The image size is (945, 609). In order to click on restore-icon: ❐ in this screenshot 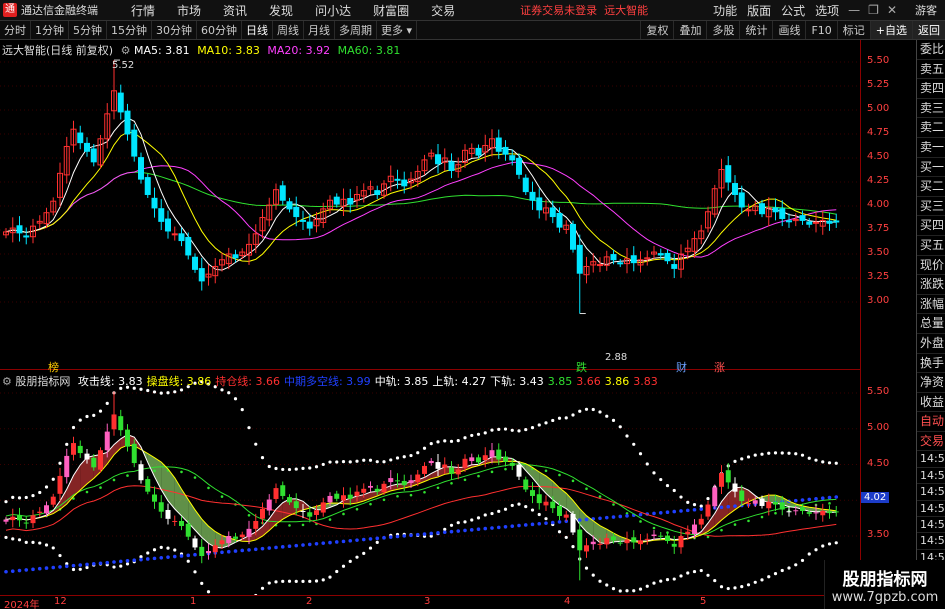, I will do `click(873, 10)`.